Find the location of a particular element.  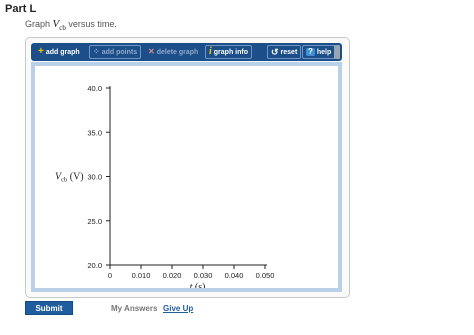

delete-icon: ✕ is located at coordinates (151, 51).